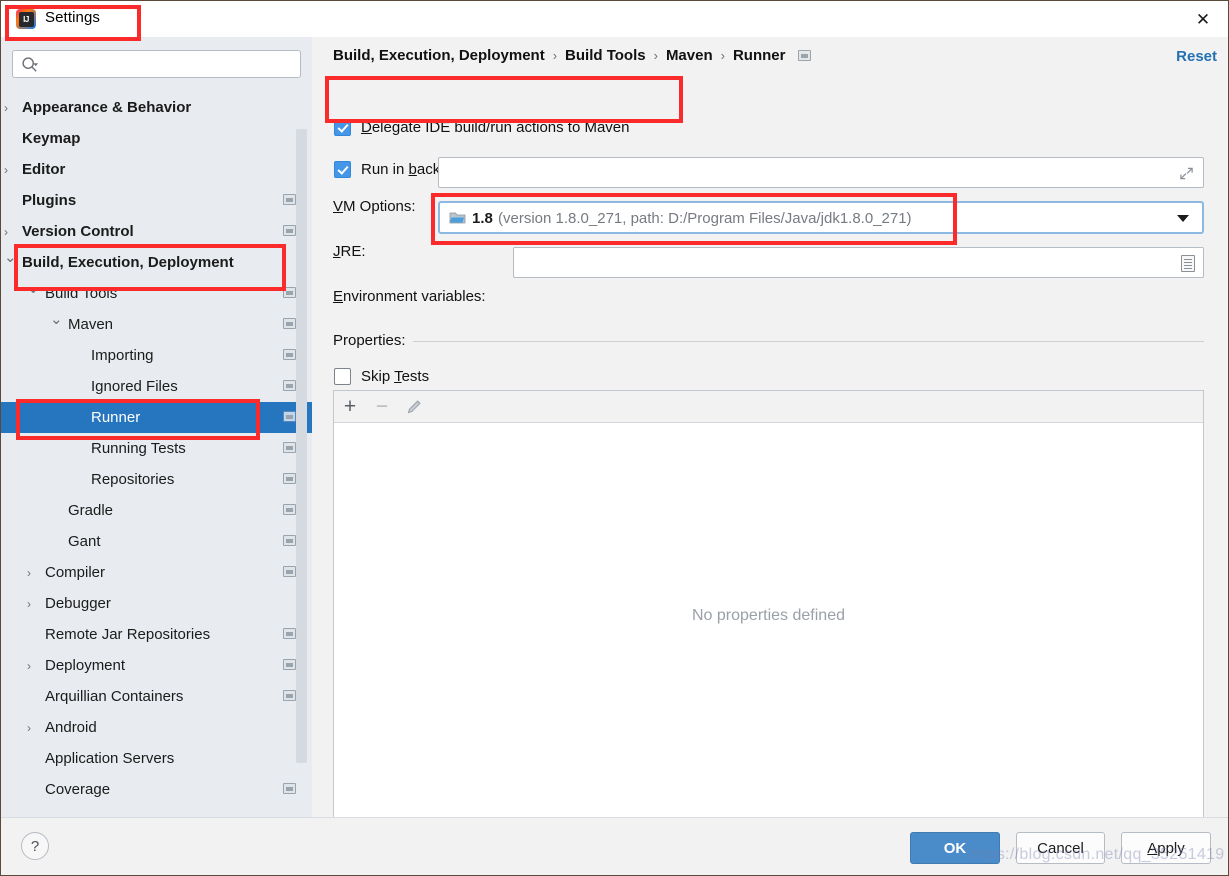 The width and height of the screenshot is (1229, 876). Describe the element at coordinates (156, 417) in the screenshot. I see `sidebar-item-runner: Runner` at that location.